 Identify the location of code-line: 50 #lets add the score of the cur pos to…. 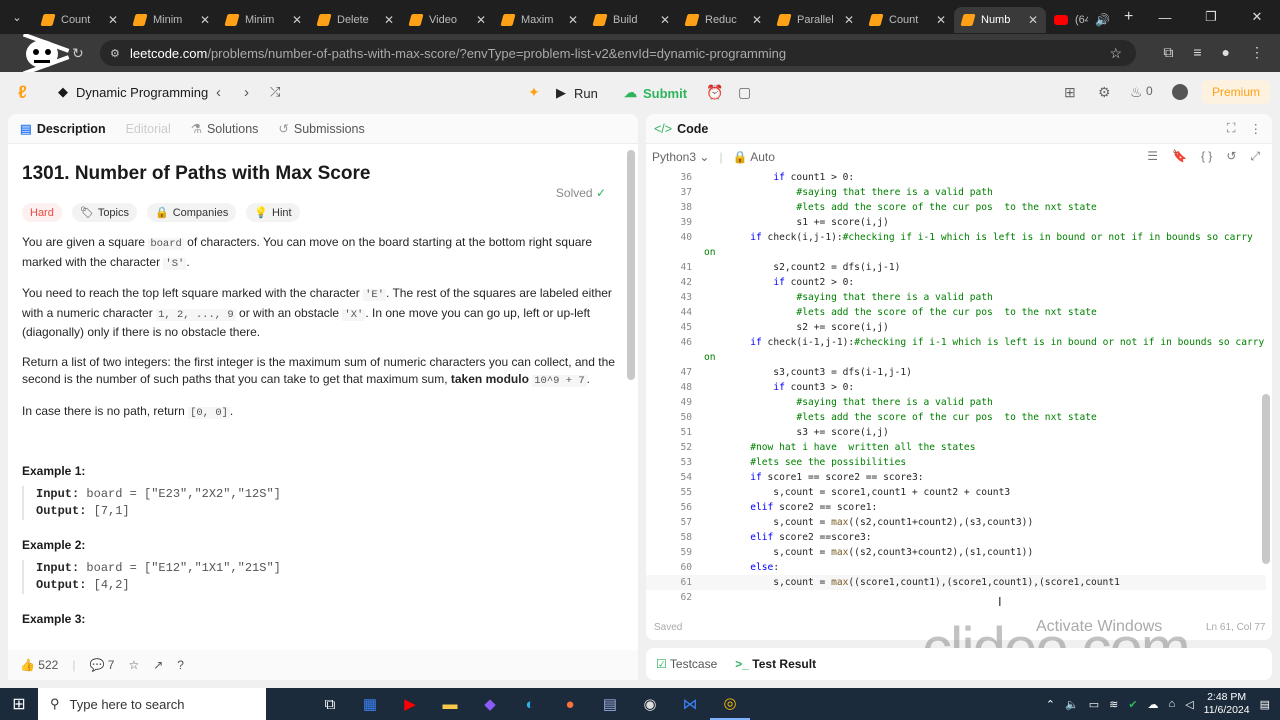
(956, 417).